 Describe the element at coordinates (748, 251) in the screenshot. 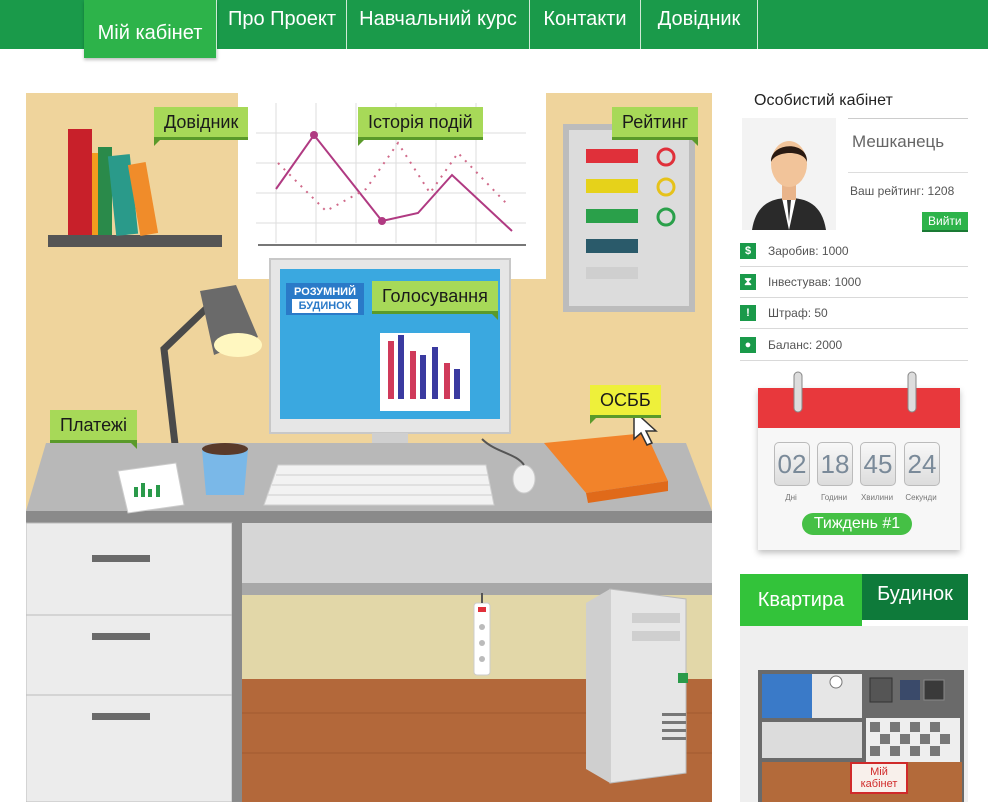

I see `money-bag-icon: $` at that location.